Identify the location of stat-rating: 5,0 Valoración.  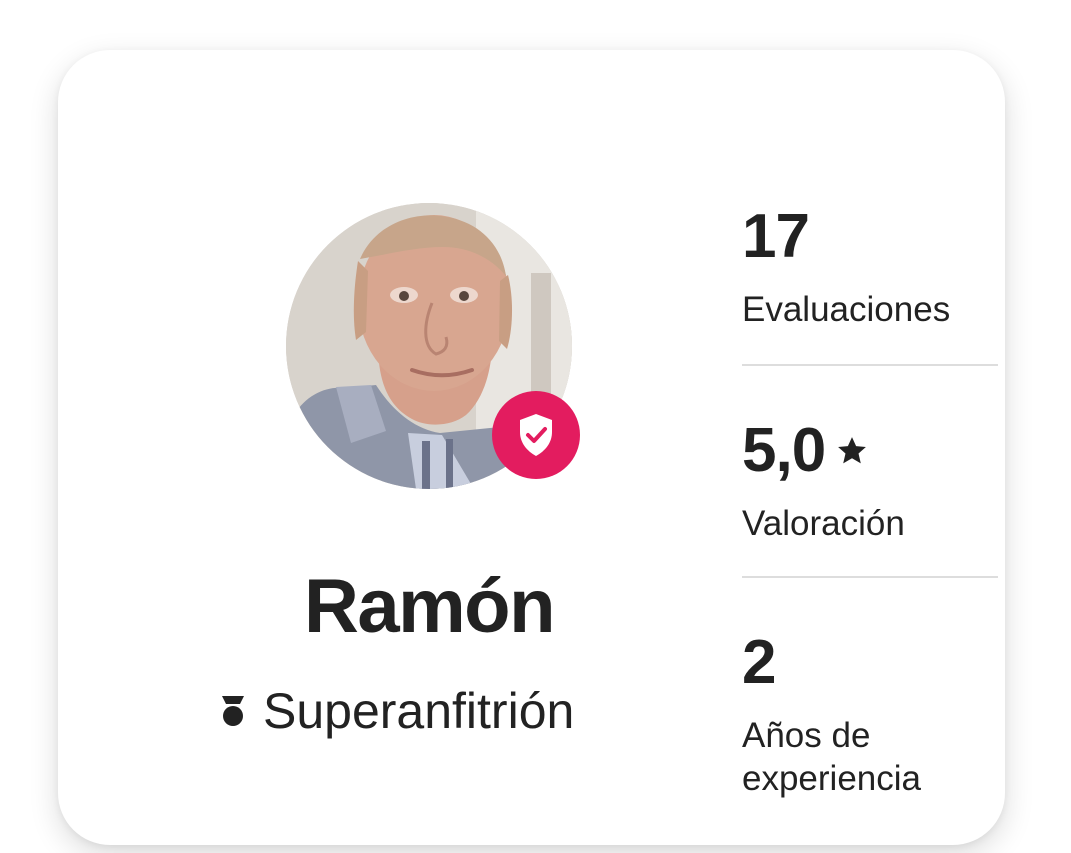
(870, 483).